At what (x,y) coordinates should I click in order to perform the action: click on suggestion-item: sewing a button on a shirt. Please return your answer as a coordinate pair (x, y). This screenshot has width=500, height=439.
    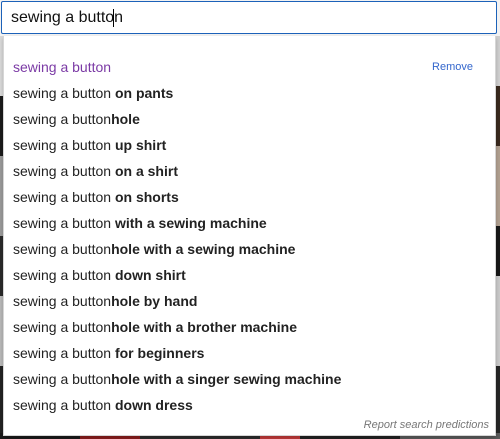
    Looking at the image, I should click on (249, 171).